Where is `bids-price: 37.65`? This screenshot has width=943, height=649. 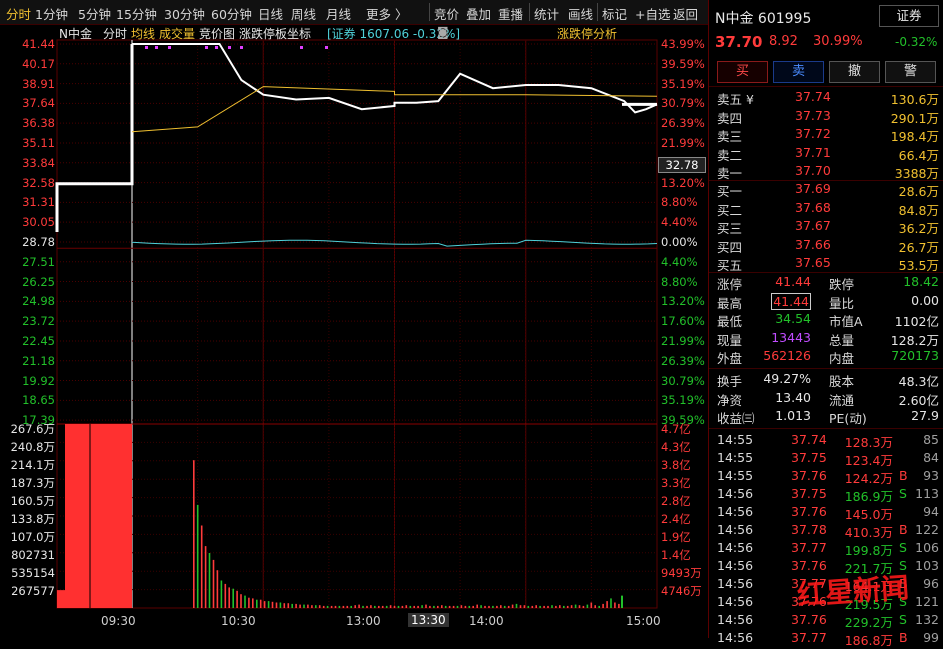
bids-price: 37.65 is located at coordinates (813, 263).